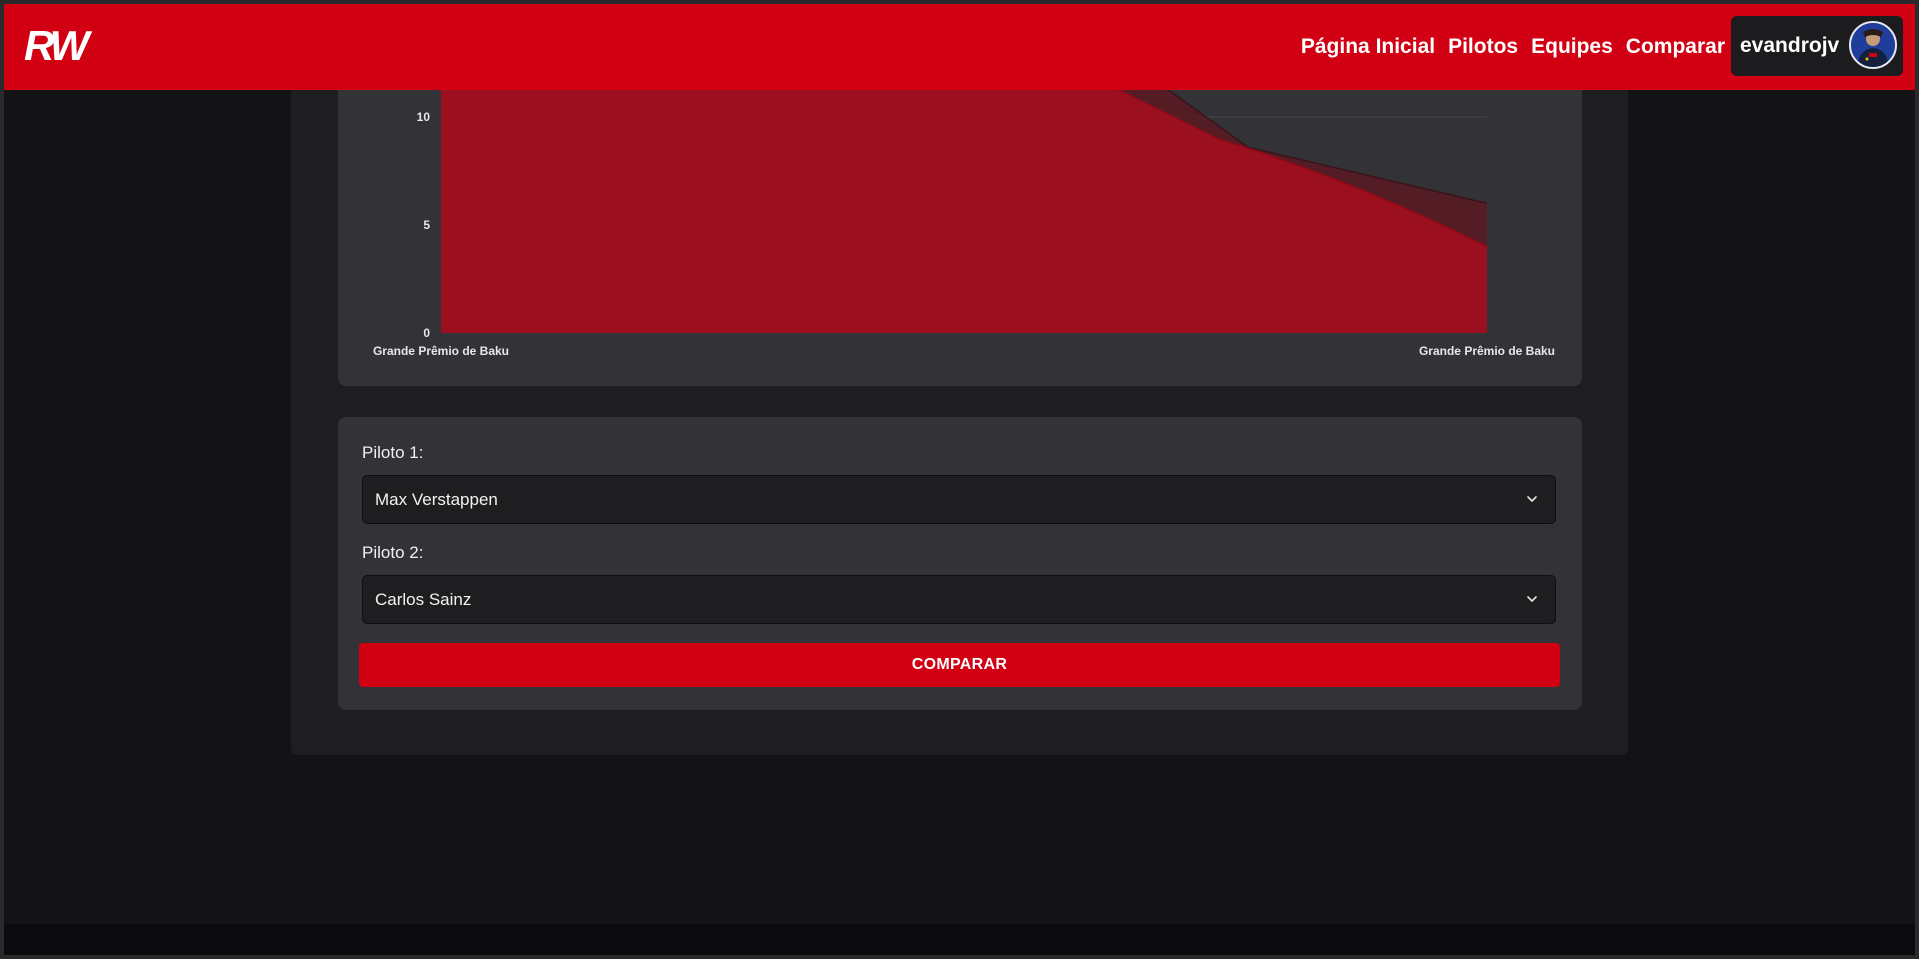 Image resolution: width=1919 pixels, height=959 pixels. What do you see at coordinates (959, 599) in the screenshot?
I see `piloto2-select: Carlos Sainz` at bounding box center [959, 599].